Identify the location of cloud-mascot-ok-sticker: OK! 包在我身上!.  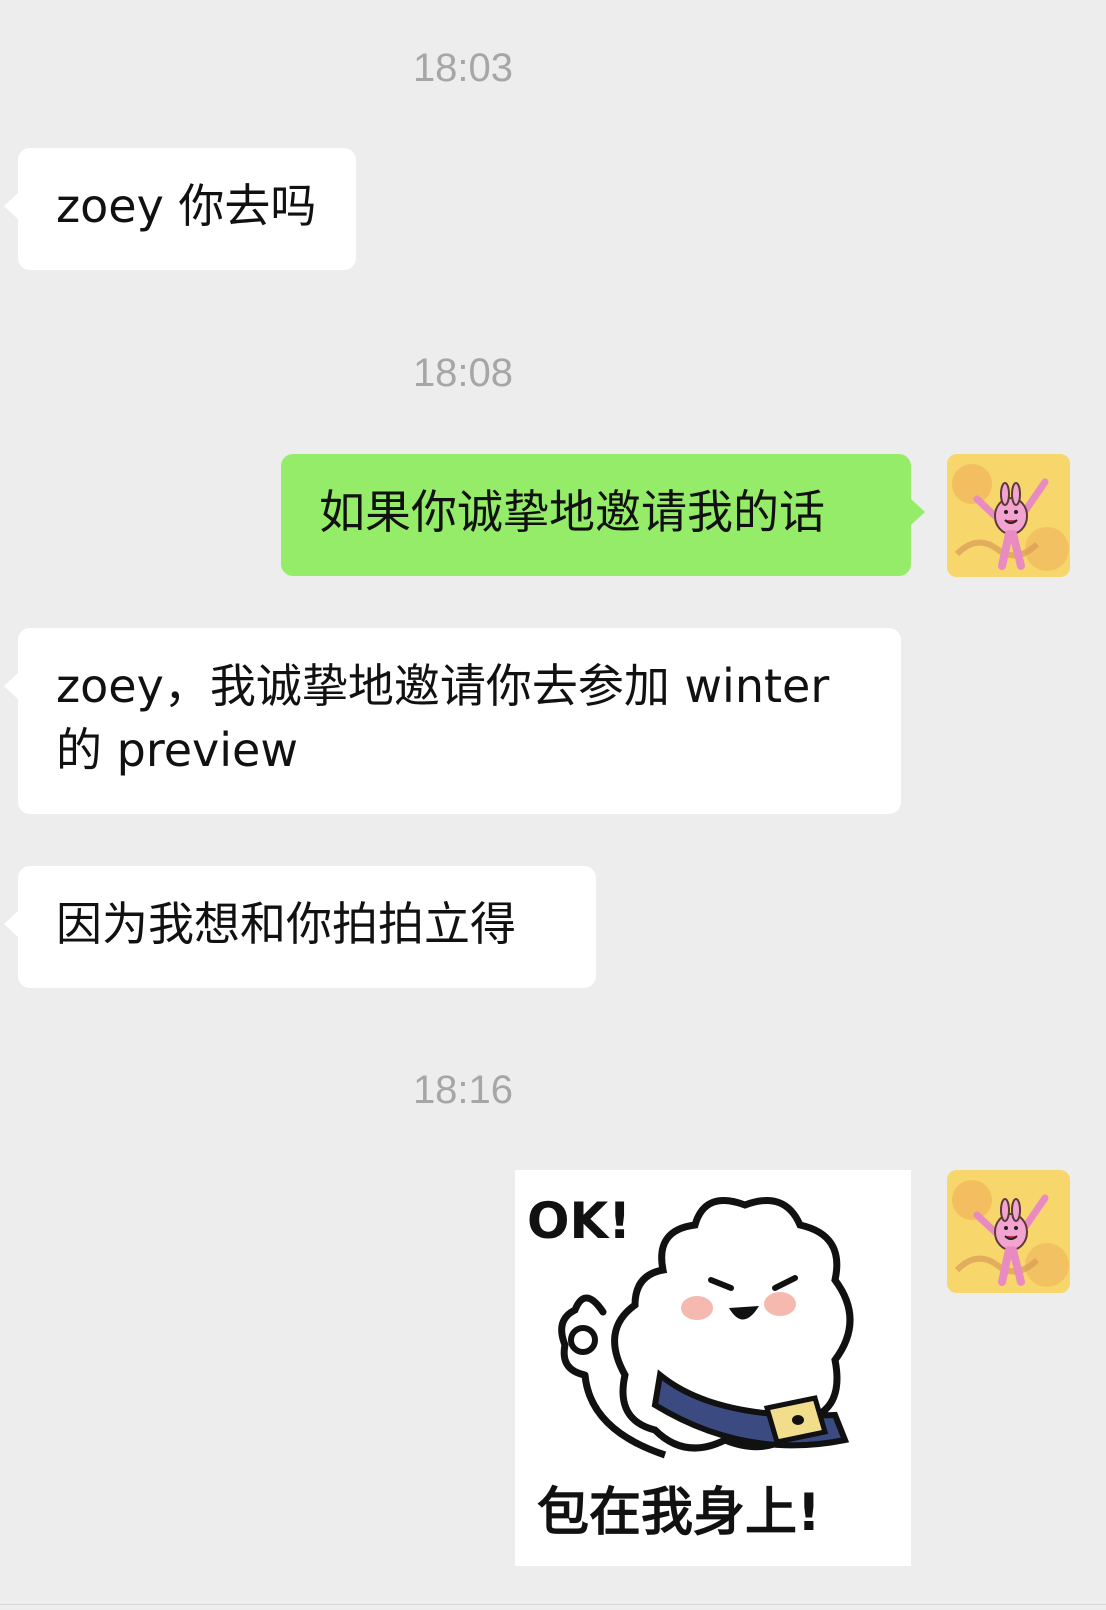
(713, 1368).